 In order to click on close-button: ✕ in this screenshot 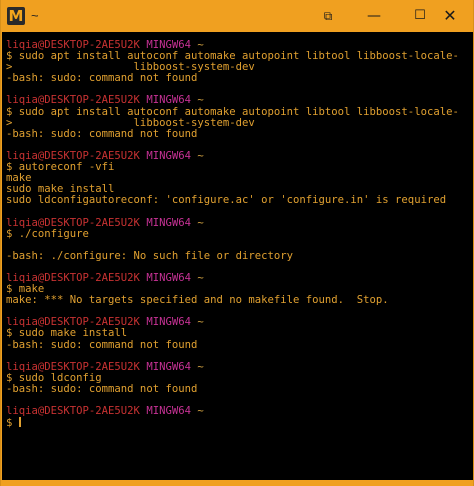, I will do `click(450, 16)`.